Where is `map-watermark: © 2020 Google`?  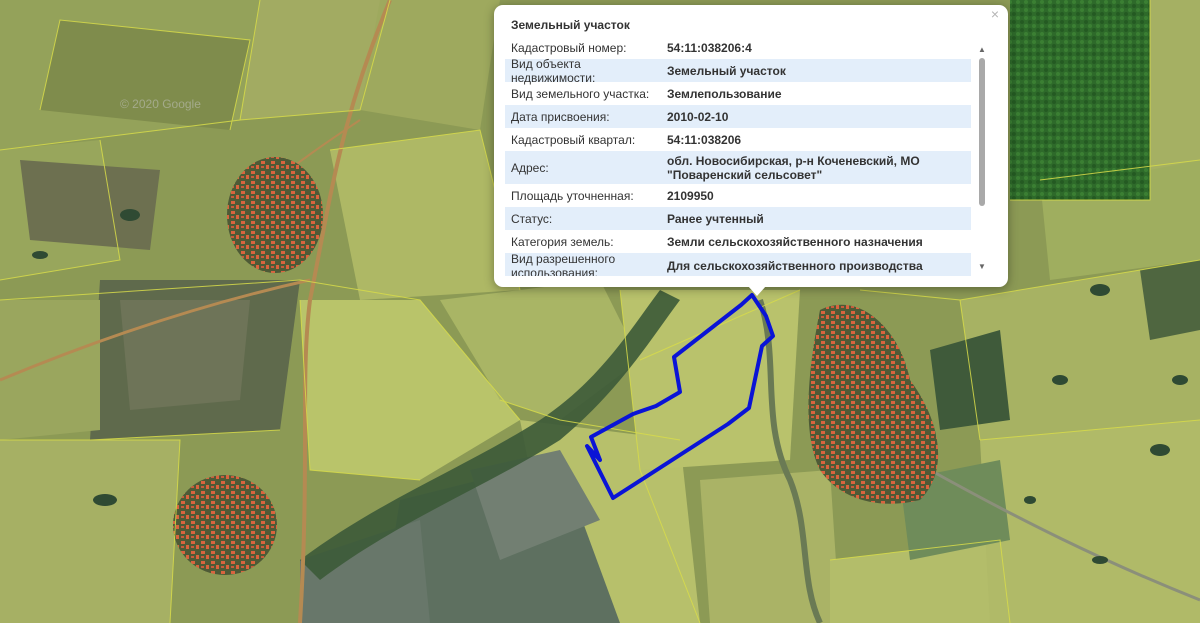 map-watermark: © 2020 Google is located at coordinates (160, 104).